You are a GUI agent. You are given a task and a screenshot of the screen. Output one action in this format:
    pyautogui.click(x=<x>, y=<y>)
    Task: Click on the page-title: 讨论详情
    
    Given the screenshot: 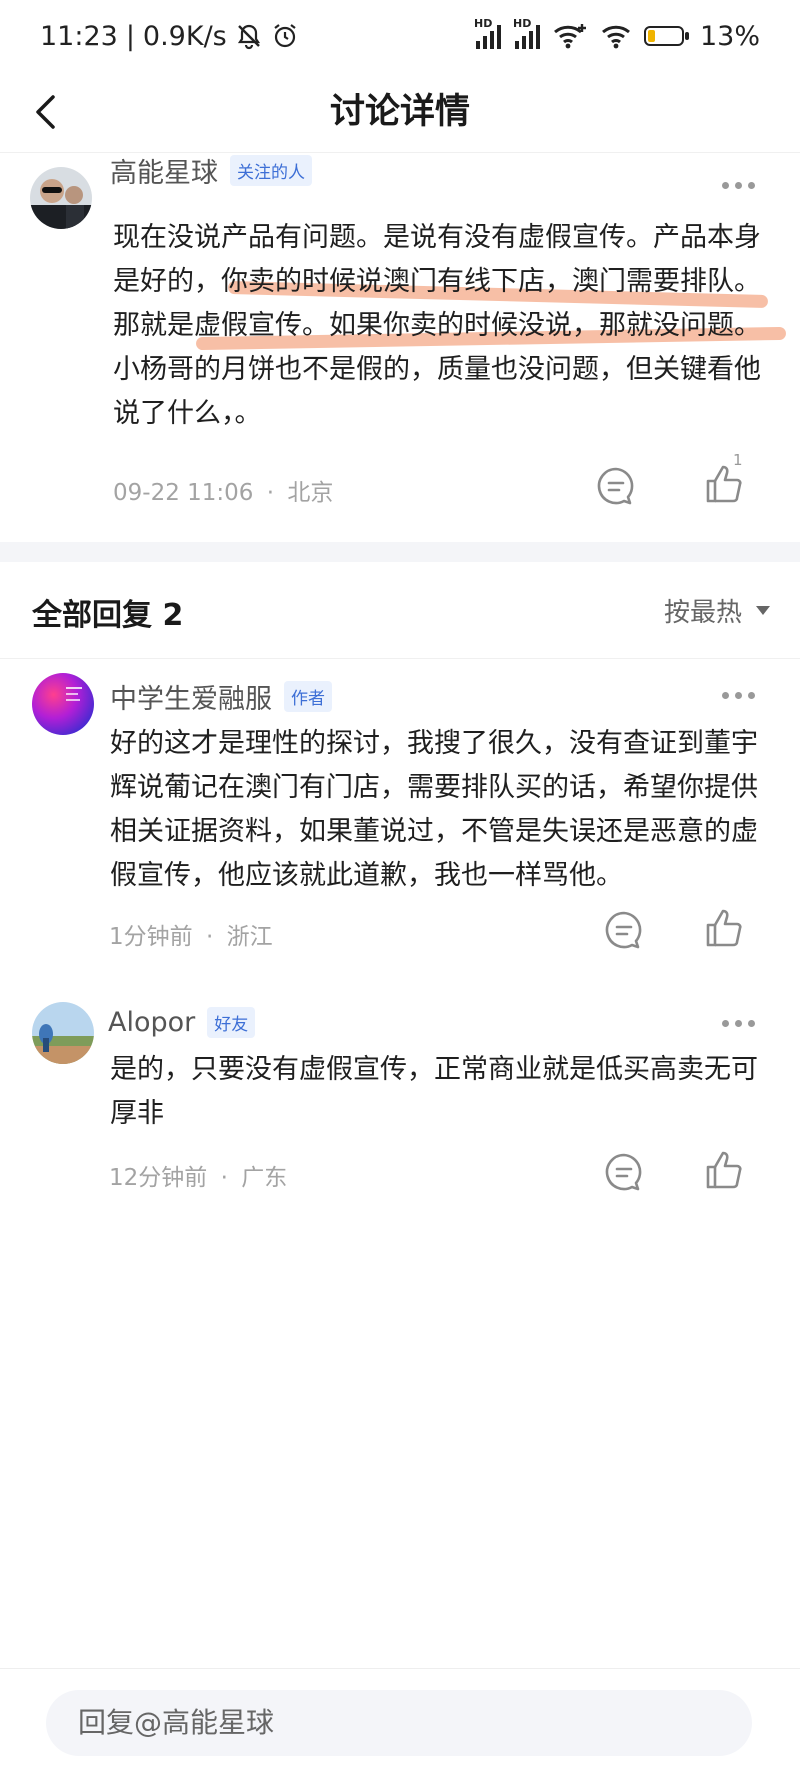 What is the action you would take?
    pyautogui.click(x=399, y=112)
    